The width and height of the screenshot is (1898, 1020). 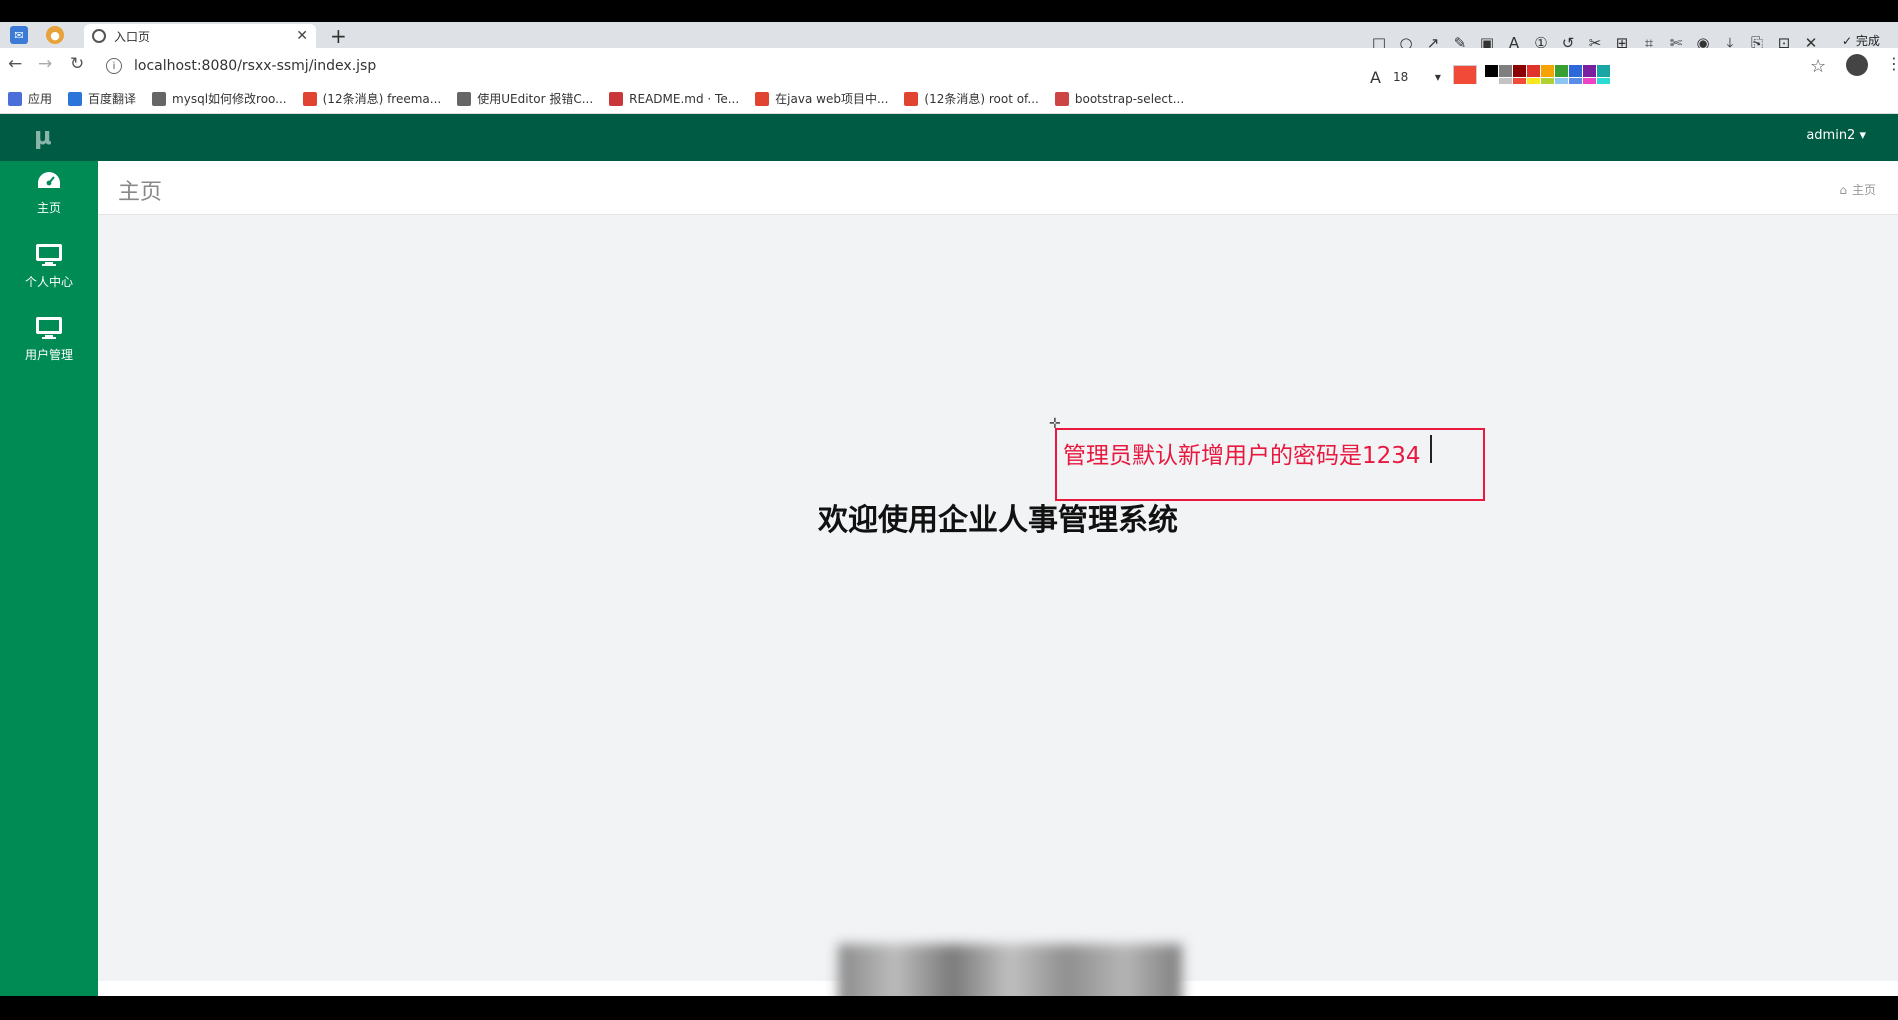 I want to click on sidebar-item-label: 用户管理, so click(x=48, y=355).